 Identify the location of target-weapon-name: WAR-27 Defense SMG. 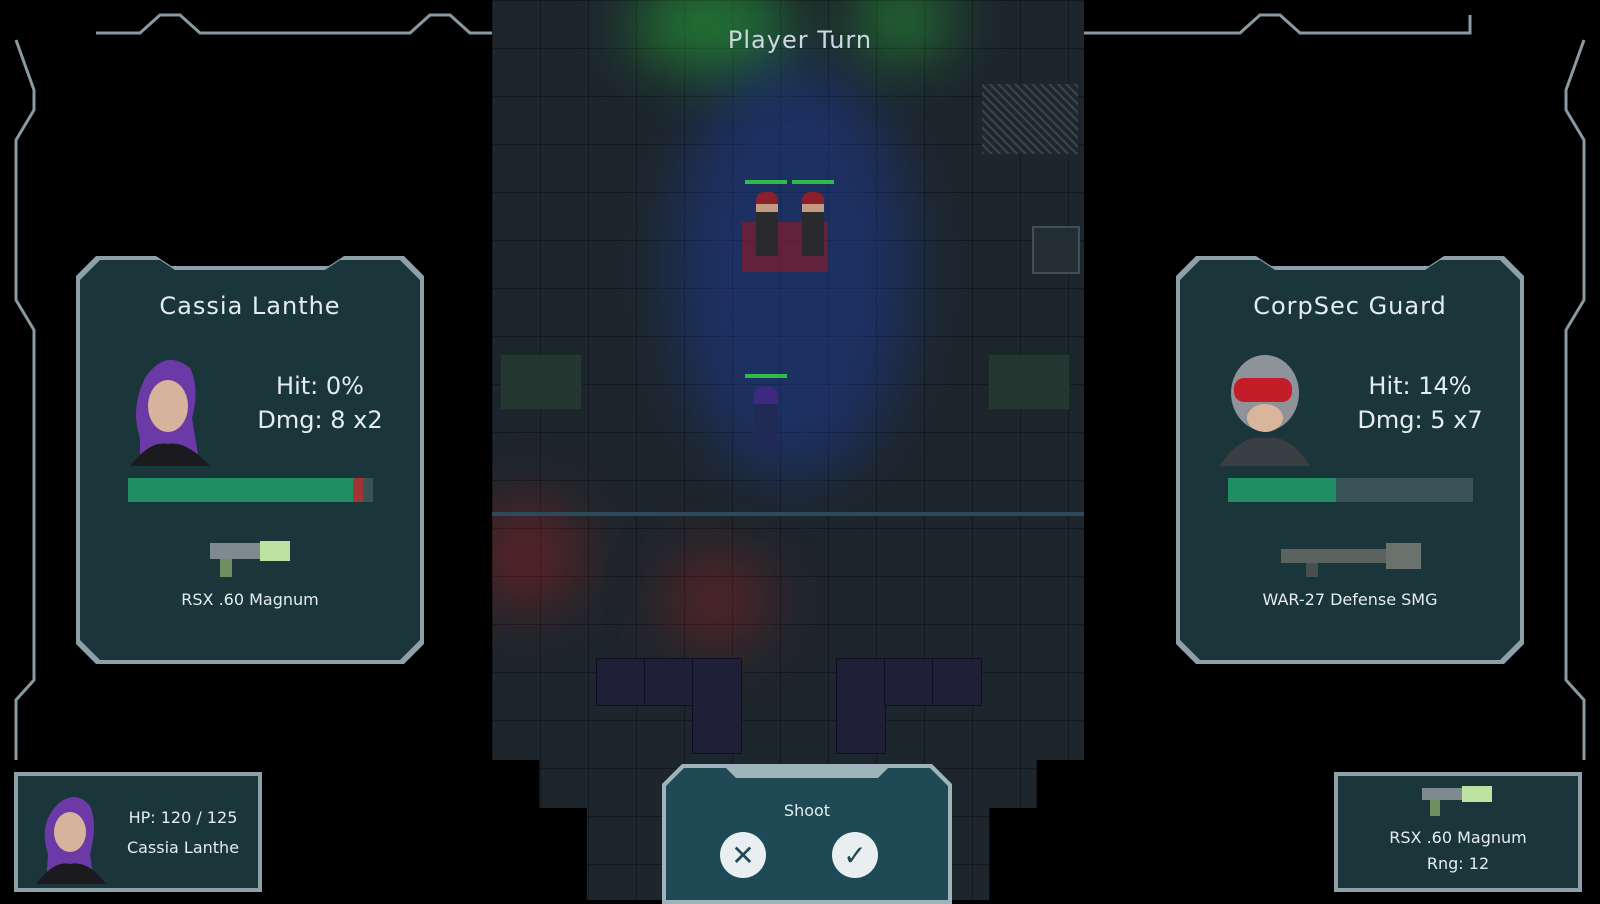
(1350, 599).